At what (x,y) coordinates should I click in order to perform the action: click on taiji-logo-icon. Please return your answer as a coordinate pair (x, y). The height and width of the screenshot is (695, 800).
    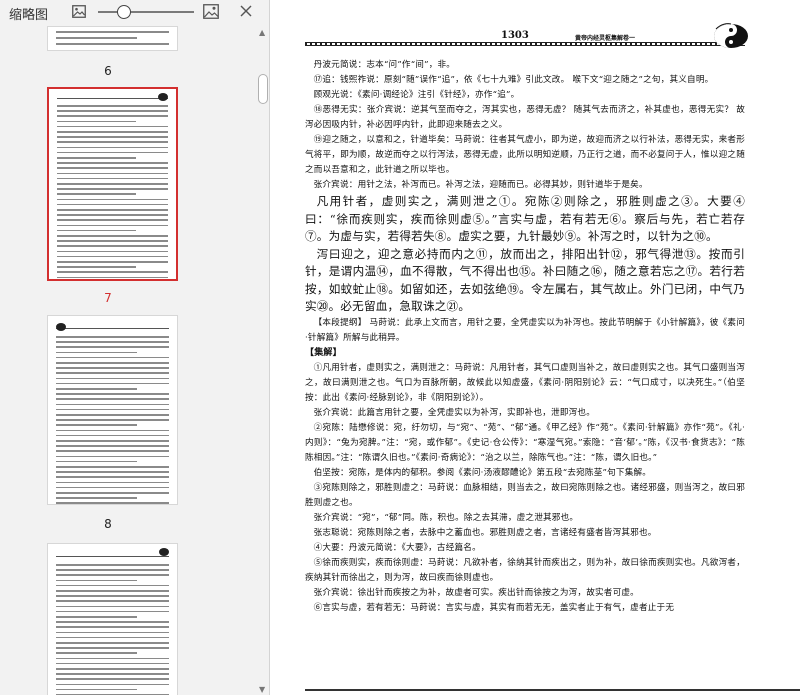
    Looking at the image, I should click on (731, 35).